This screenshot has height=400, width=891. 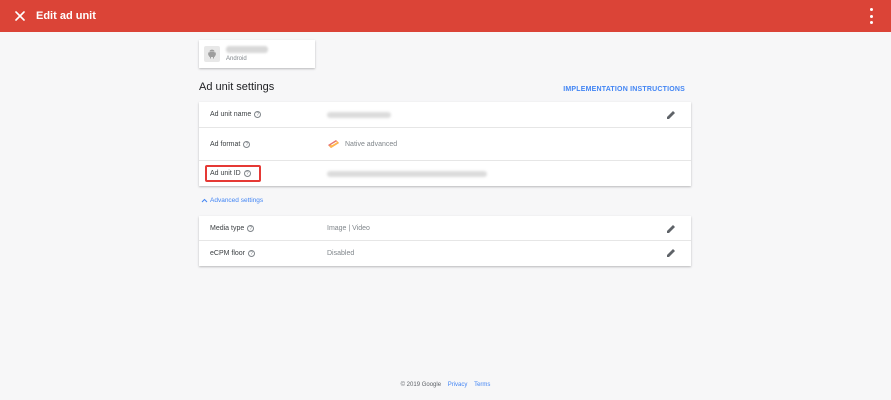 I want to click on app-platform: Android, so click(x=236, y=59).